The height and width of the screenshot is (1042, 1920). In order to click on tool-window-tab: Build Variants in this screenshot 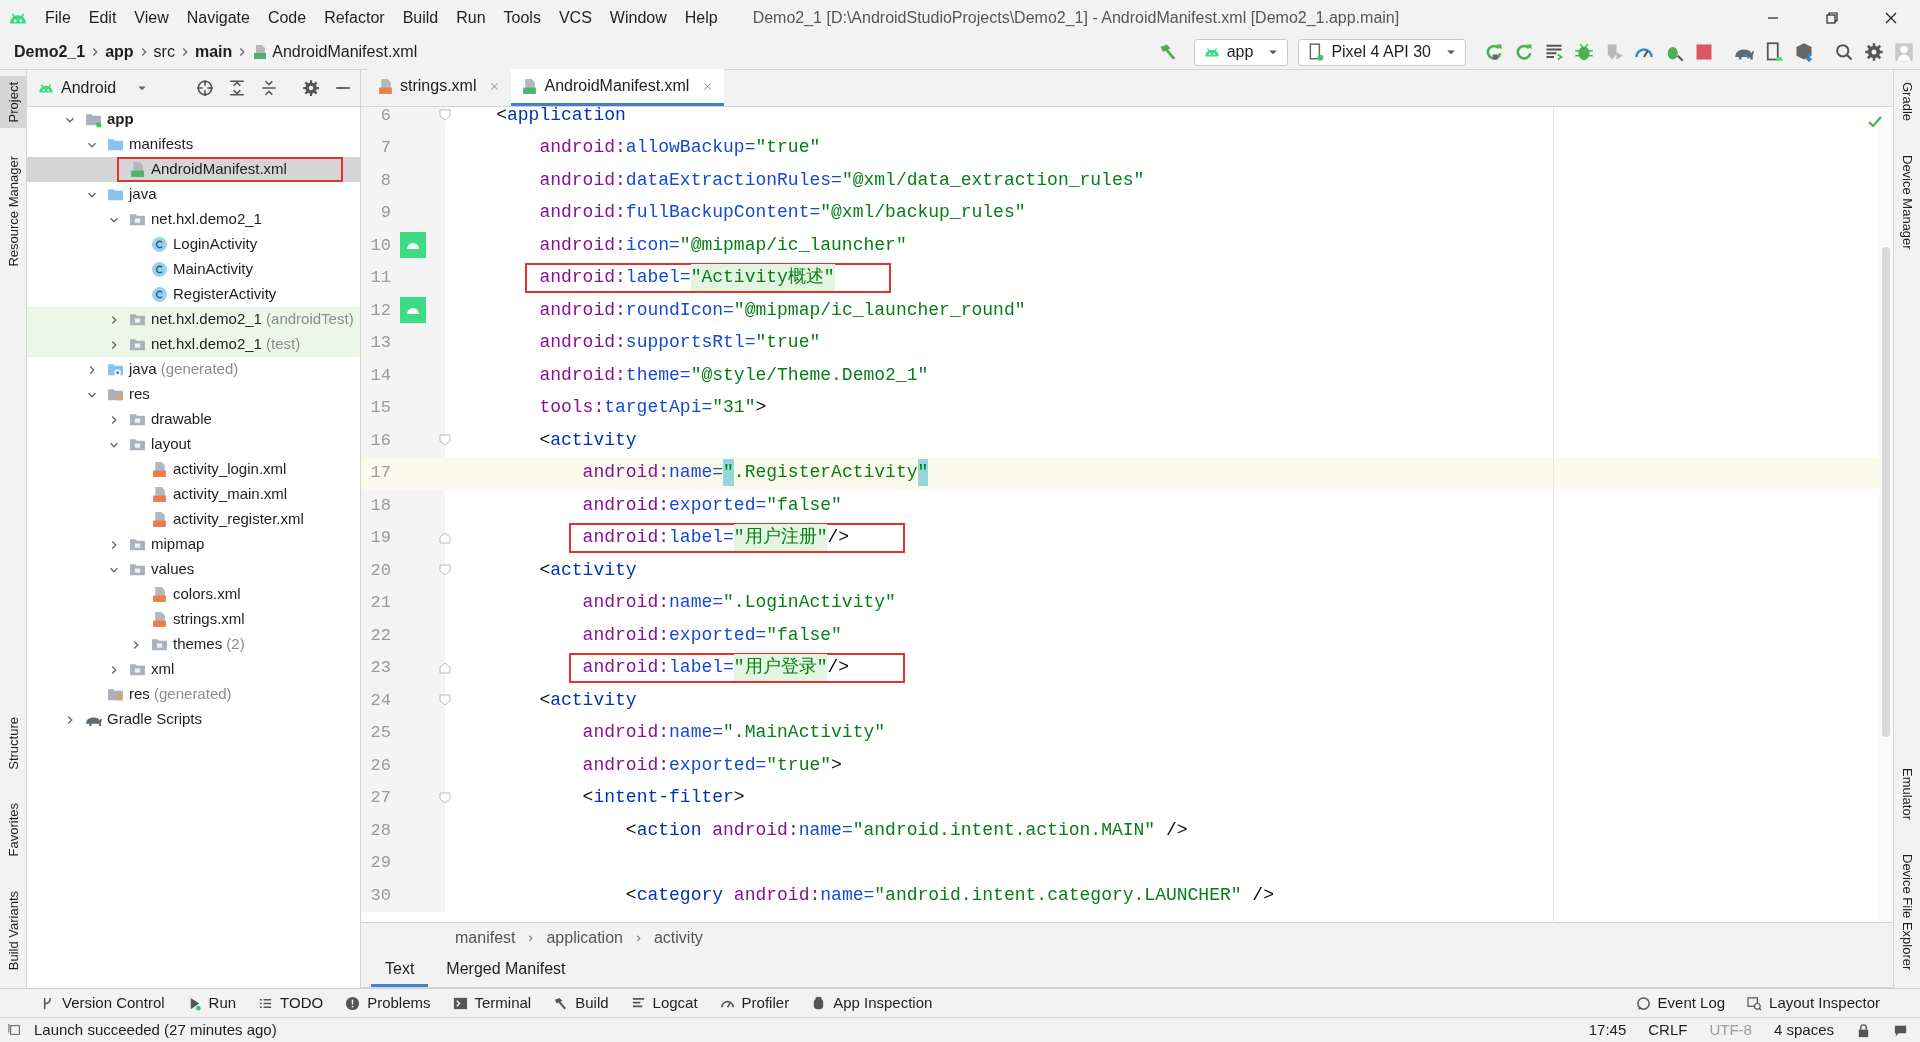, I will do `click(13, 930)`.